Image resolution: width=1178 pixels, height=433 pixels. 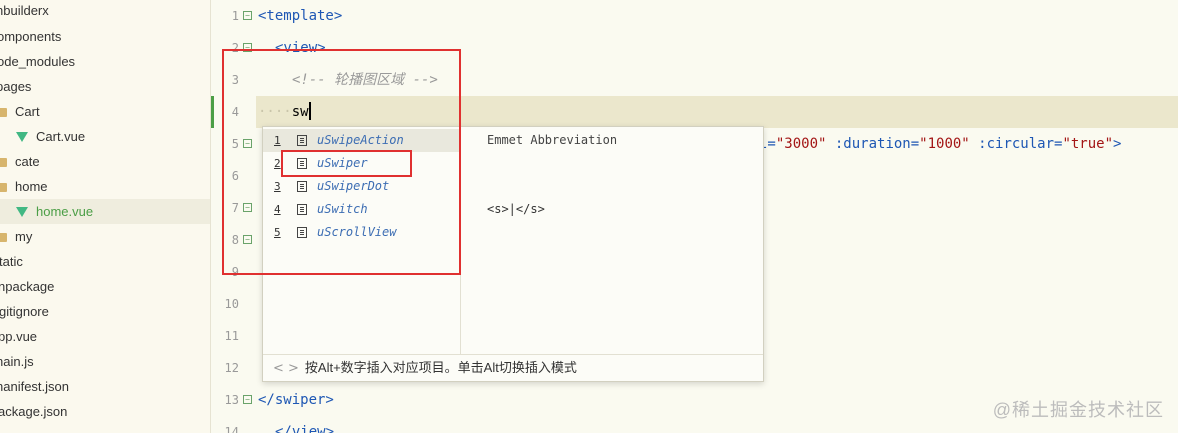 What do you see at coordinates (50, 136) in the screenshot?
I see `tree-item-cart-vue: Cart.vue` at bounding box center [50, 136].